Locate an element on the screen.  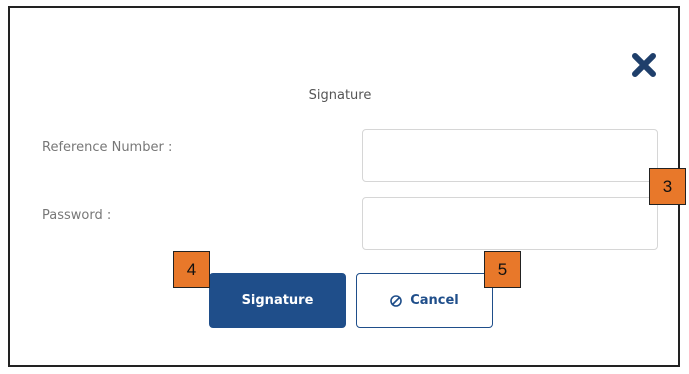
cancel-button: Cancel is located at coordinates (424, 300).